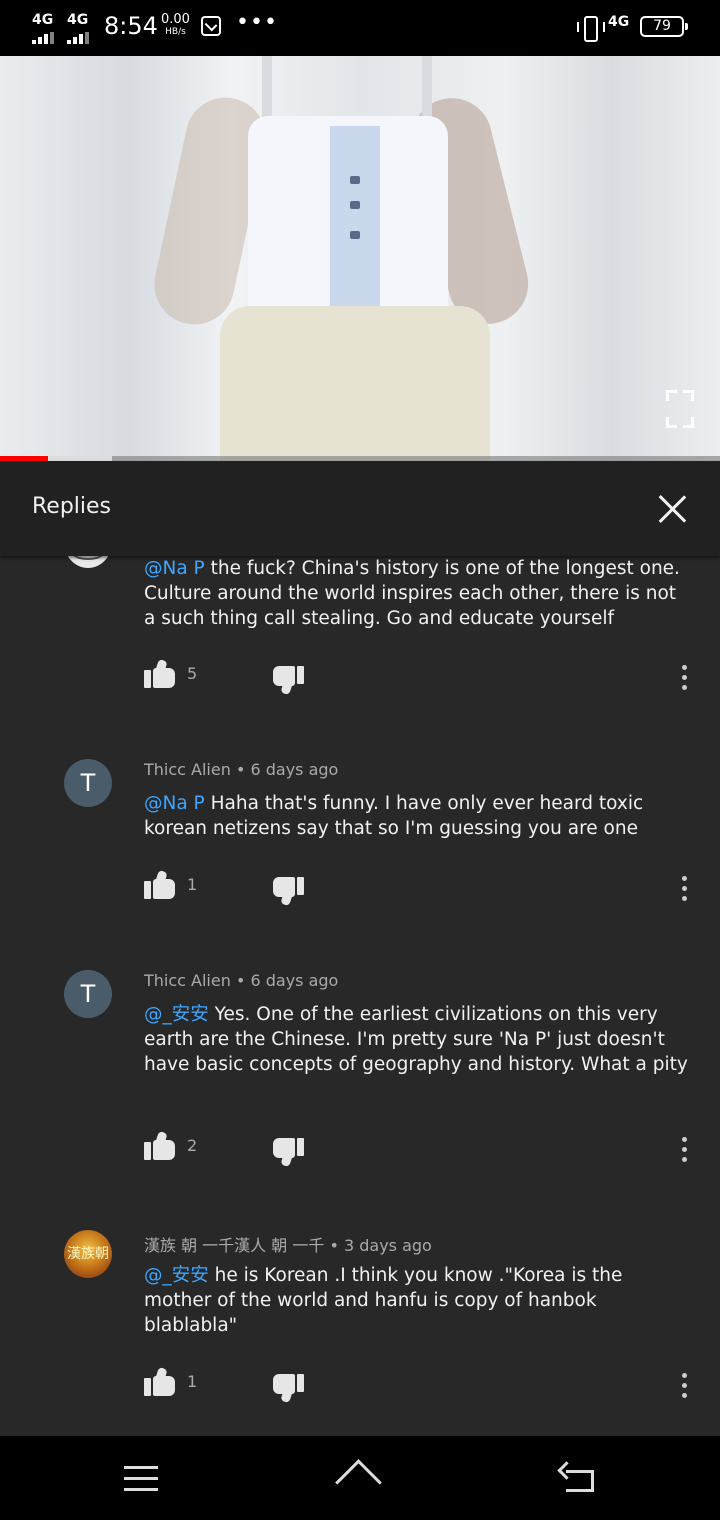 The width and height of the screenshot is (720, 1520). I want to click on mail-notification-icon, so click(211, 26).